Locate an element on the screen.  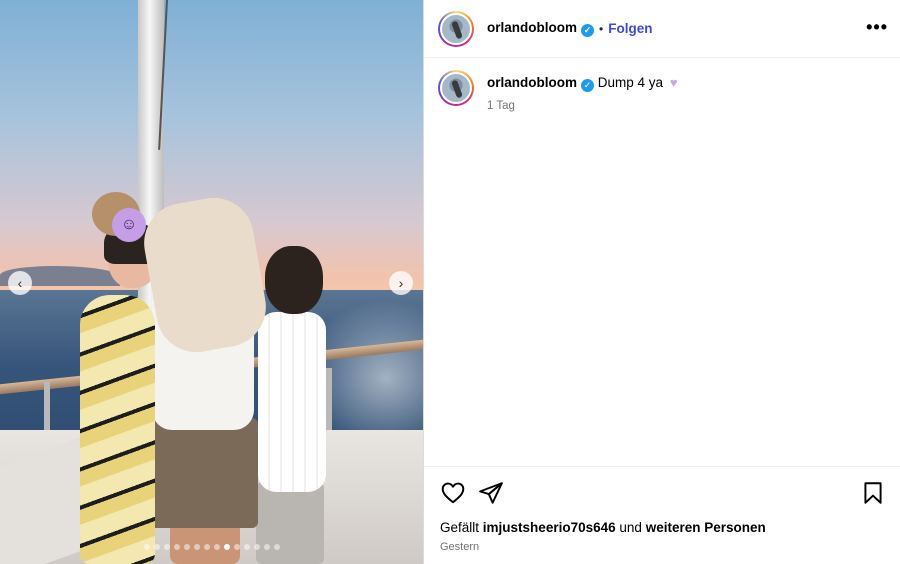
more-options-icon: ••• is located at coordinates (877, 27).